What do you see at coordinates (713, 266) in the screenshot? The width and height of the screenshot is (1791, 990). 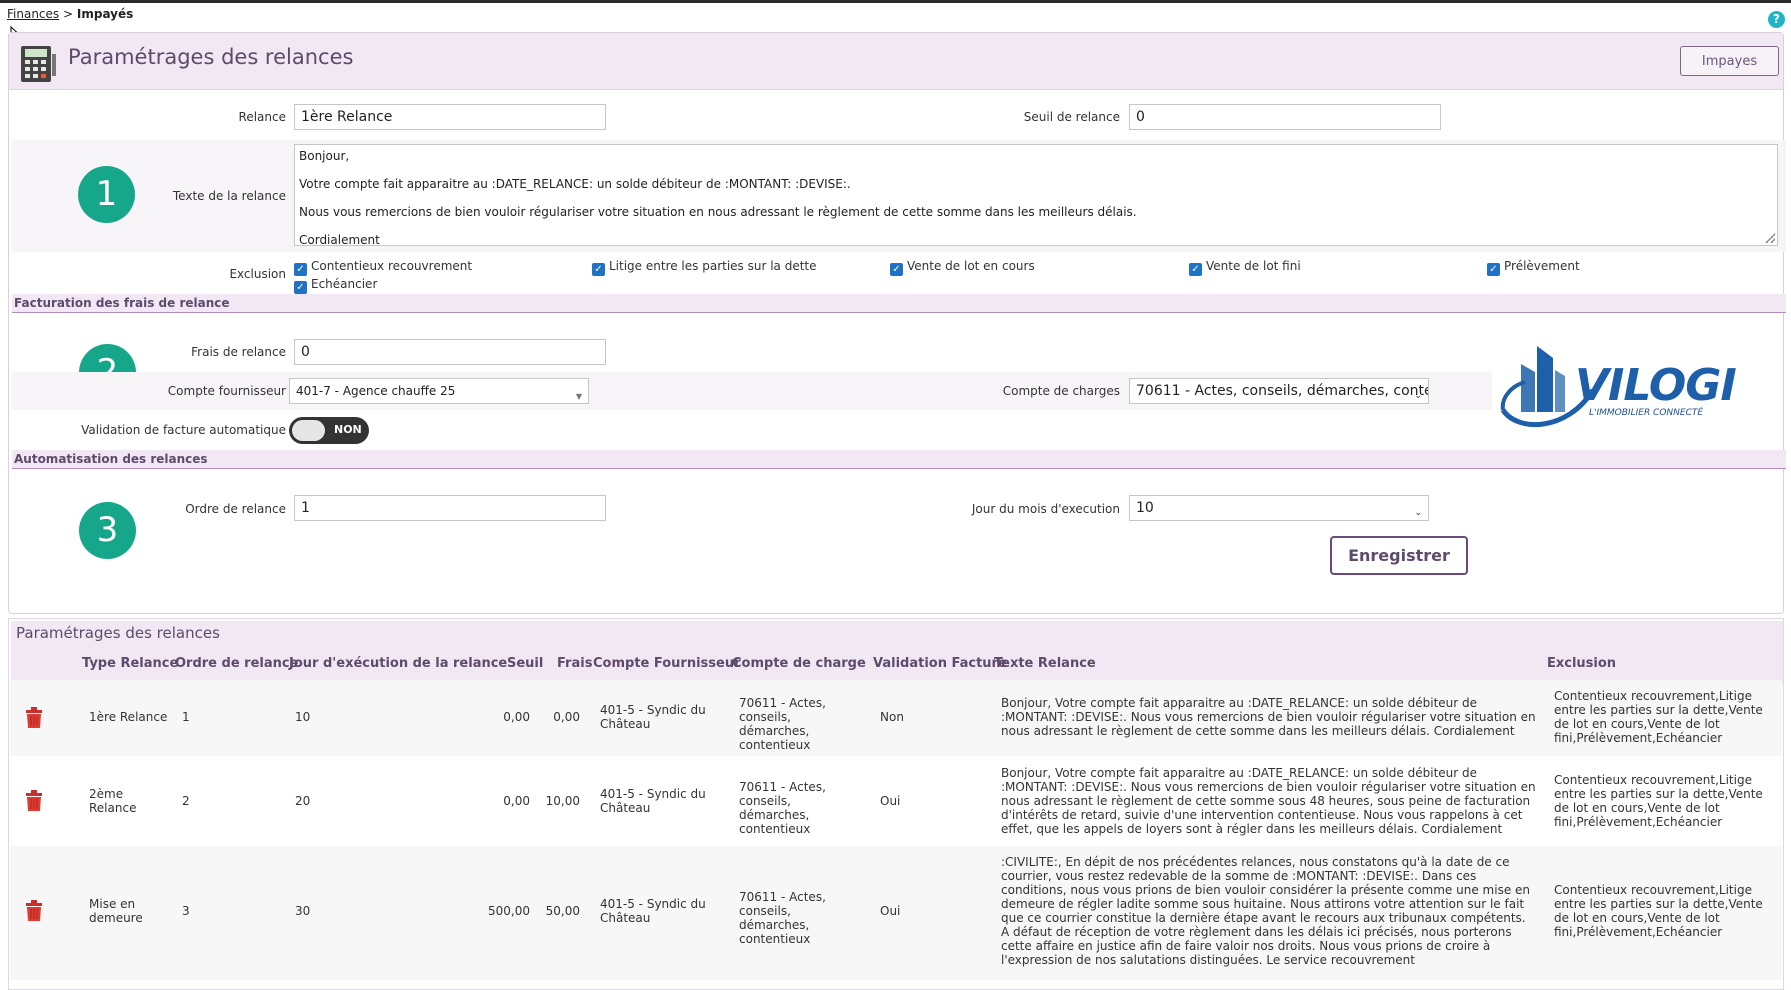 I see `checkbox-label: Litige entre les parties sur la dette` at bounding box center [713, 266].